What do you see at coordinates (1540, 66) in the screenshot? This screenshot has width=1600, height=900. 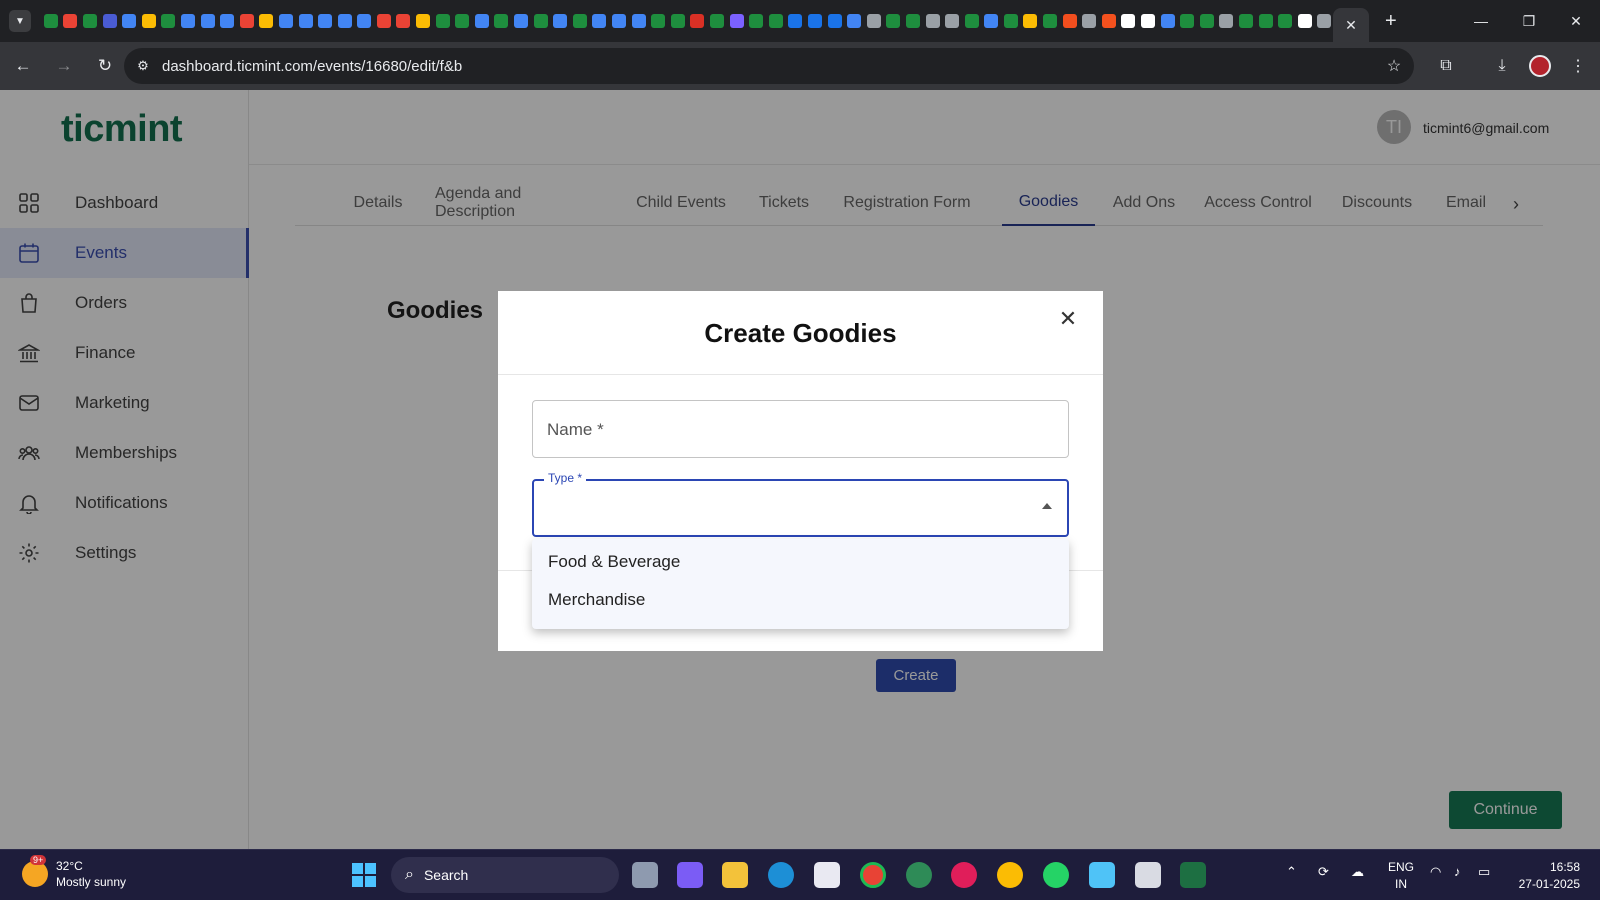 I see `profile-avatar` at bounding box center [1540, 66].